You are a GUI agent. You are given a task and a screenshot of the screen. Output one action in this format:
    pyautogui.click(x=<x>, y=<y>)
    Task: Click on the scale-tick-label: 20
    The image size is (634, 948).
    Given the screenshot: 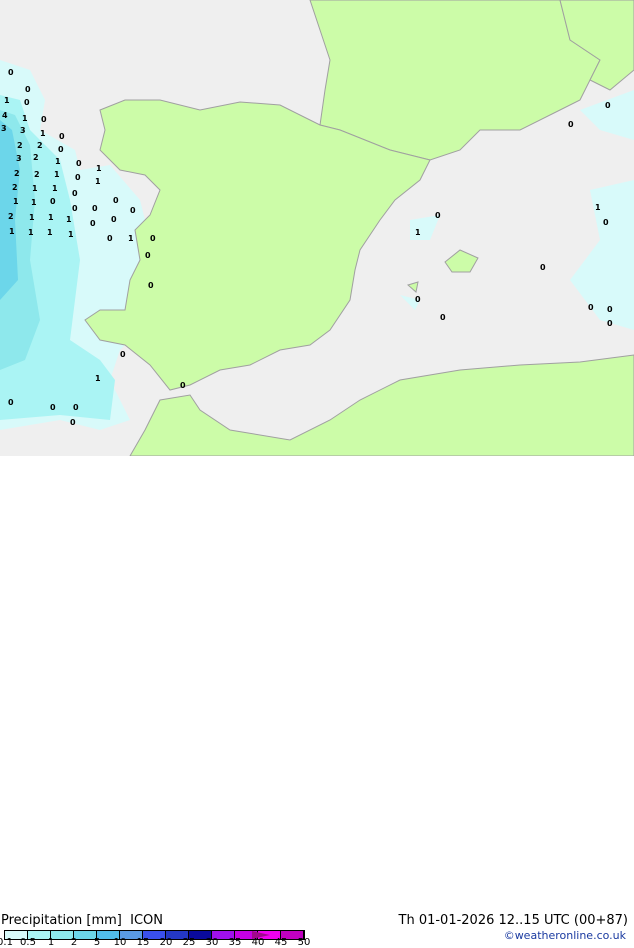 What is the action you would take?
    pyautogui.click(x=166, y=942)
    